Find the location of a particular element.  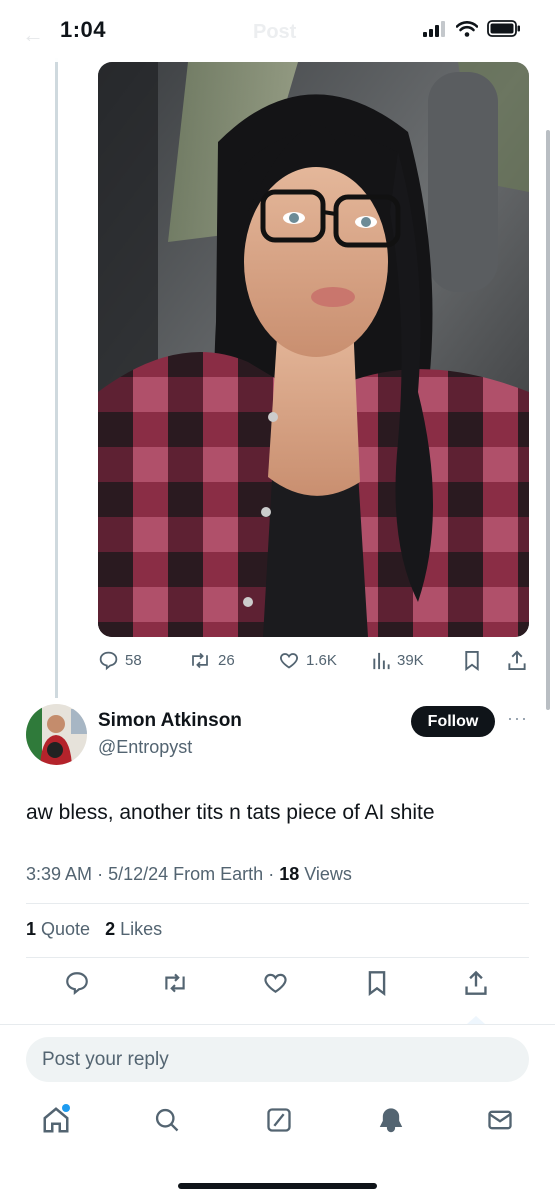

status-time: 1:04 is located at coordinates (83, 29).